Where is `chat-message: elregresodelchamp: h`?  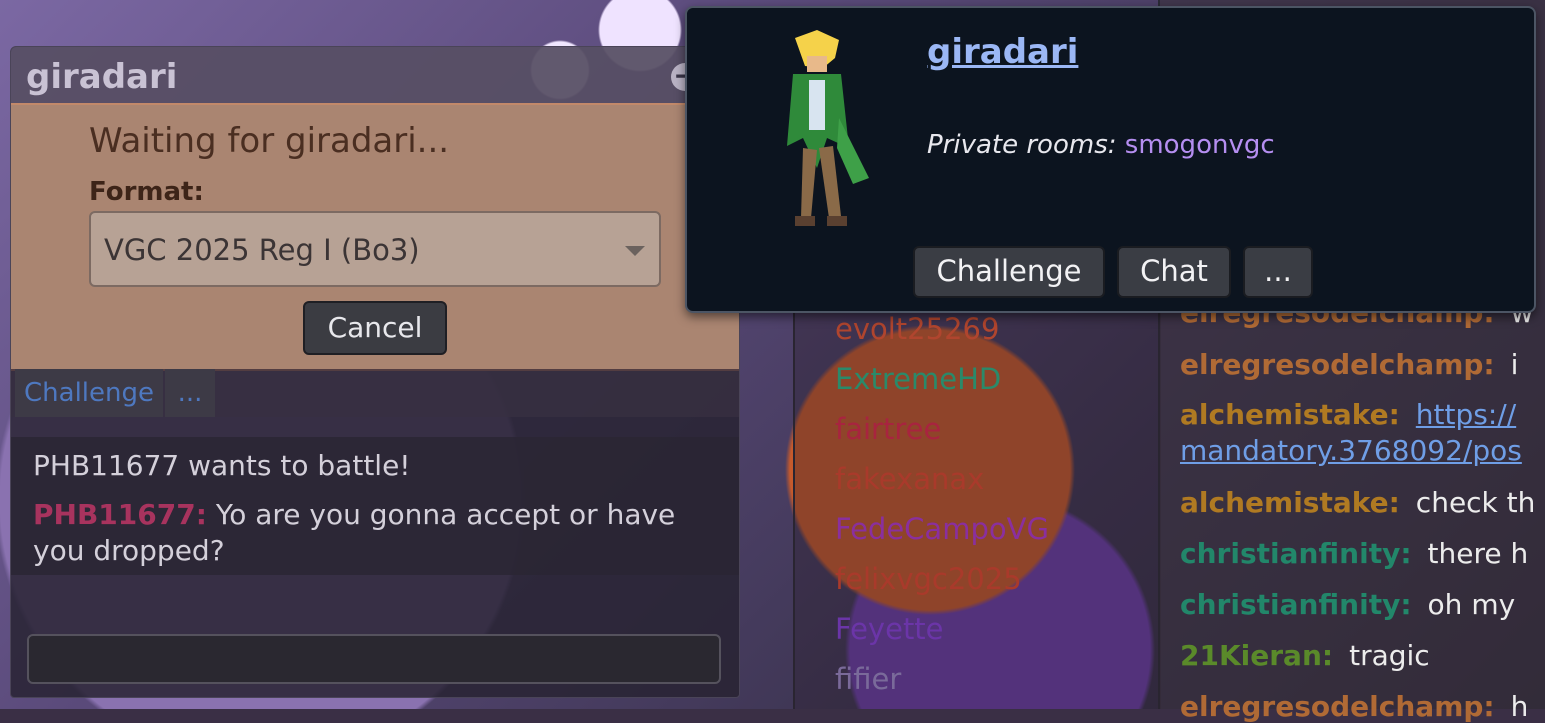
chat-message: elregresodelchamp: h is located at coordinates (1354, 706).